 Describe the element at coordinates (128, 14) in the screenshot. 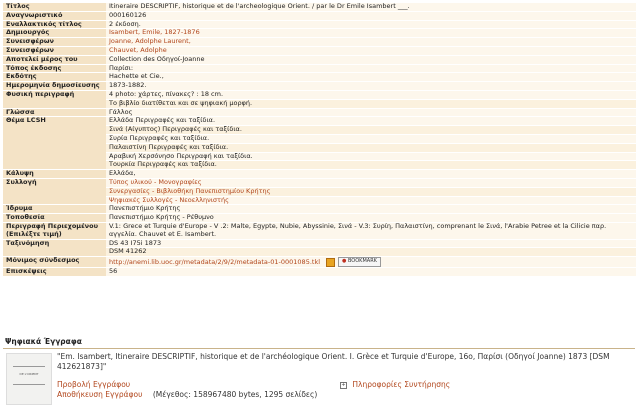

I see `metadata-text: 000160126` at that location.